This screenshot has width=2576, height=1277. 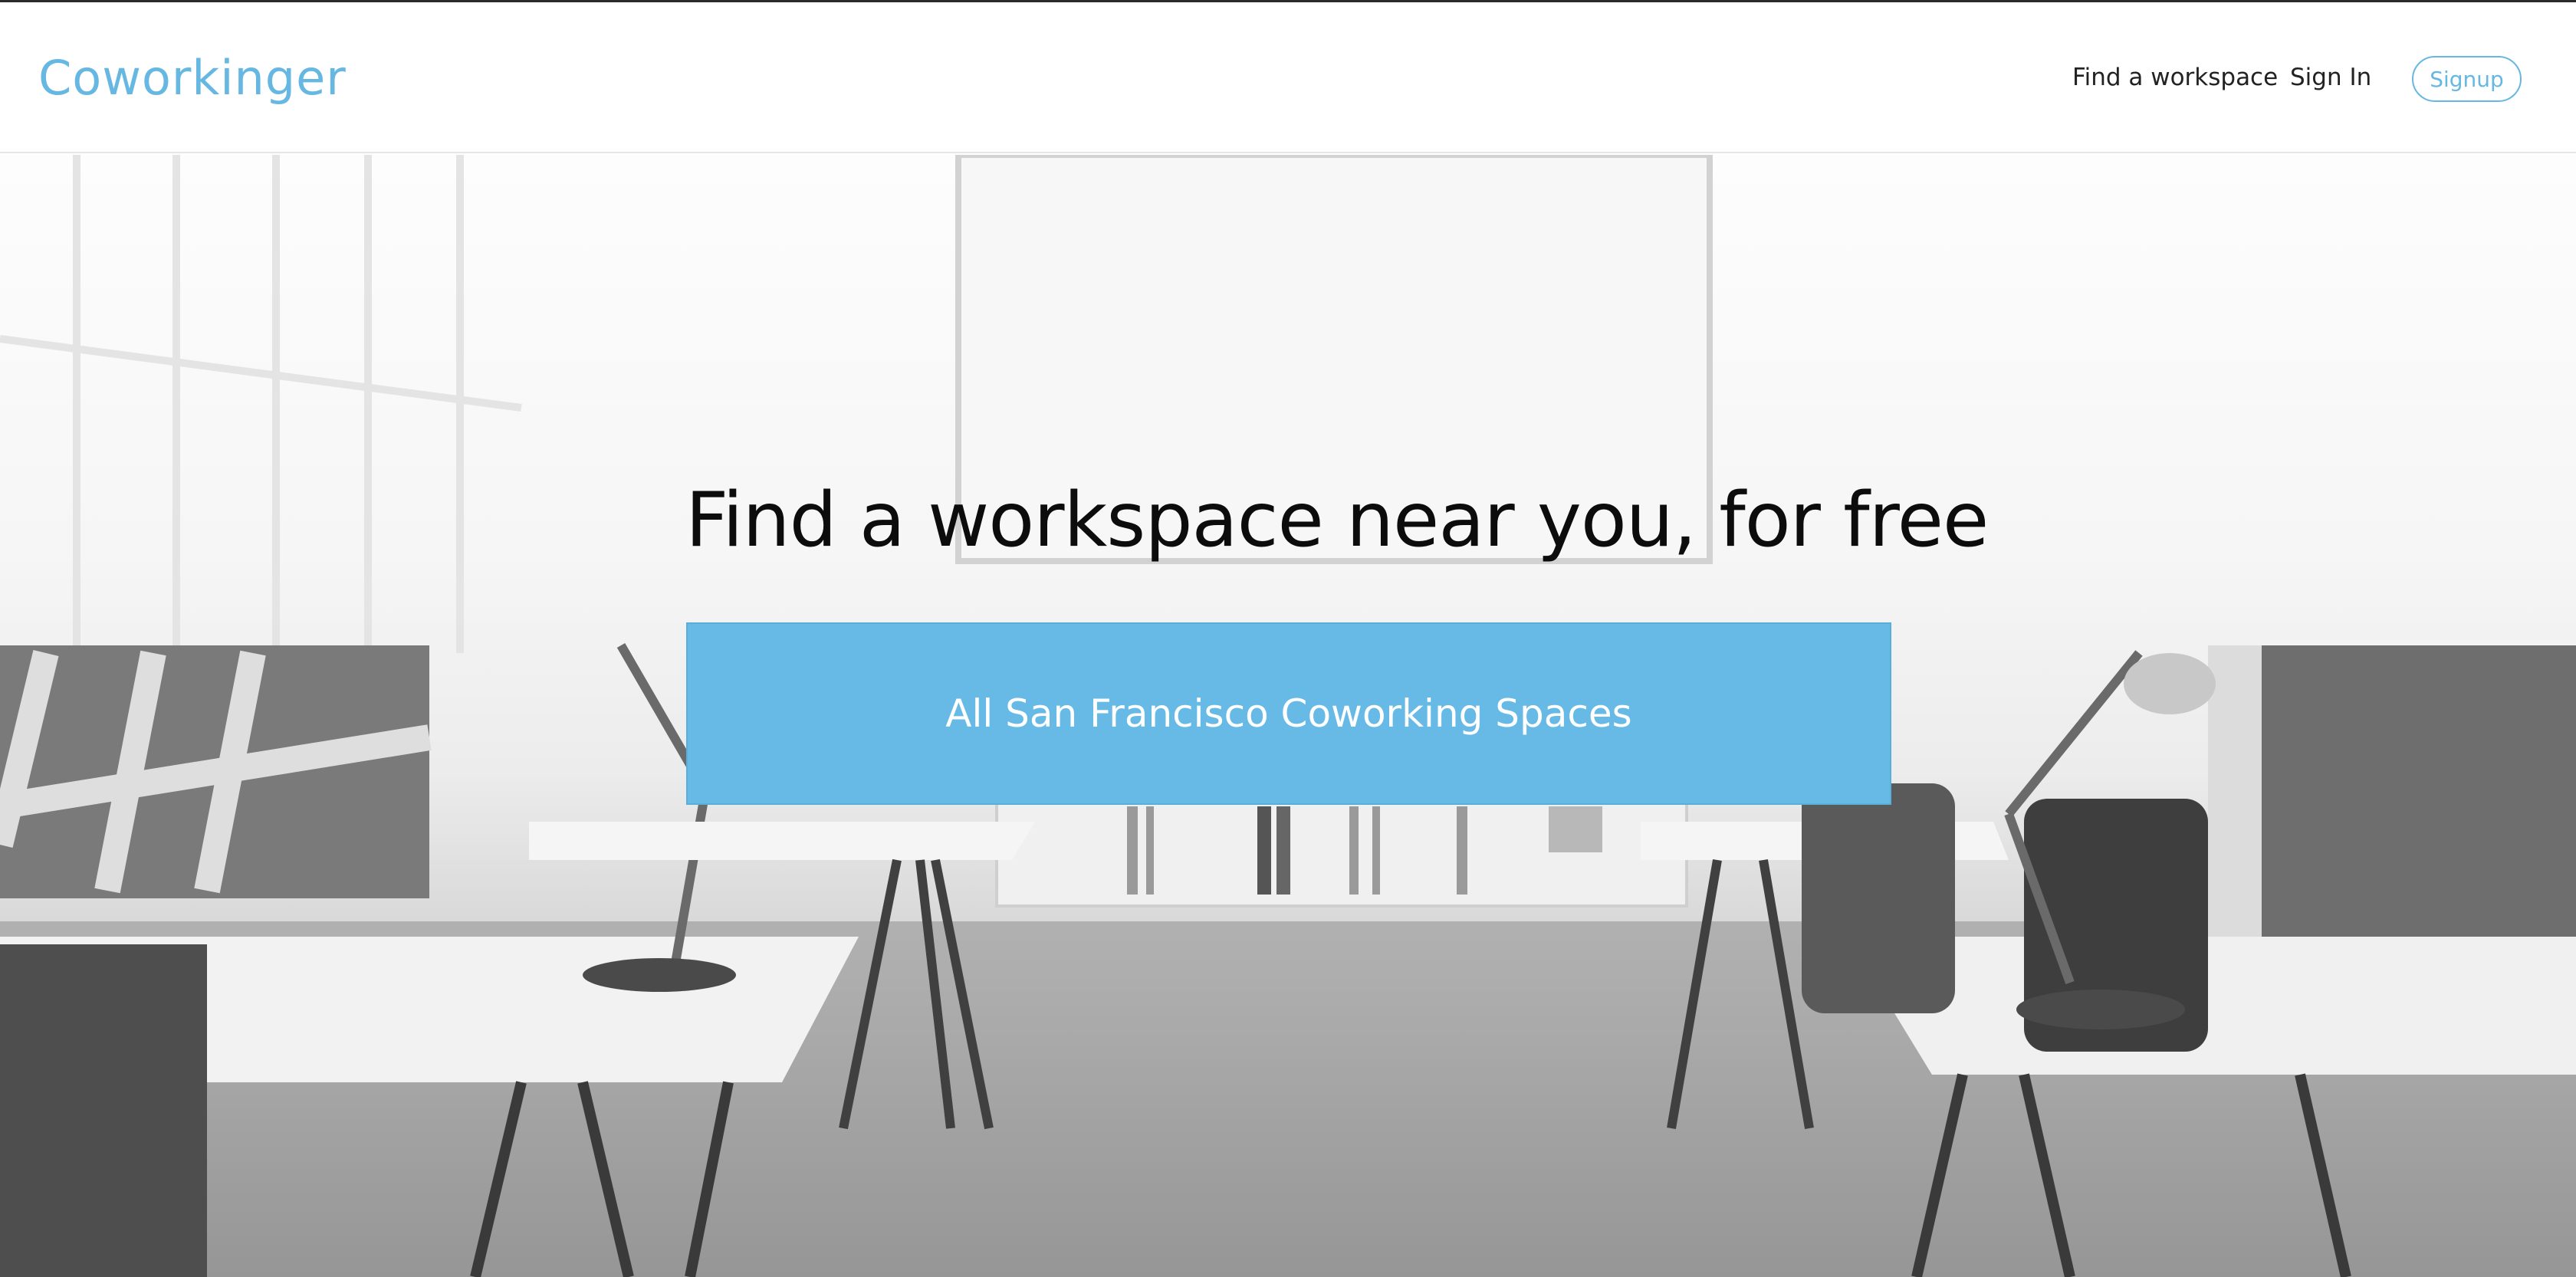 What do you see at coordinates (1337, 520) in the screenshot?
I see `hero-title: Find a workspace near you, for free` at bounding box center [1337, 520].